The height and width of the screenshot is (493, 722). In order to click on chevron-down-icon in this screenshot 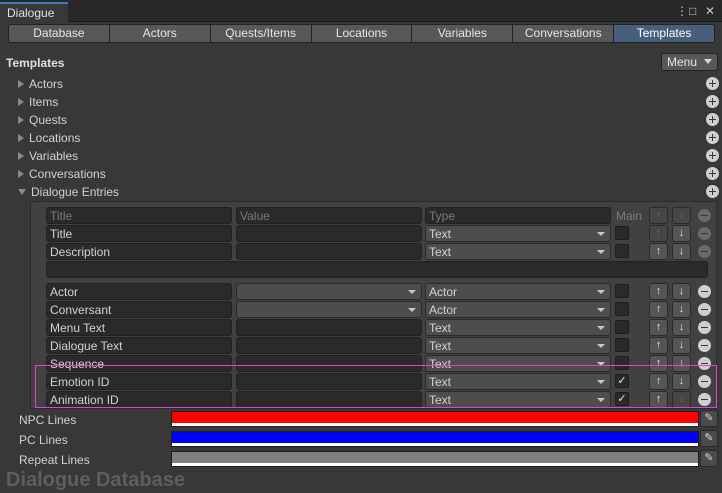, I will do `click(601, 292)`.